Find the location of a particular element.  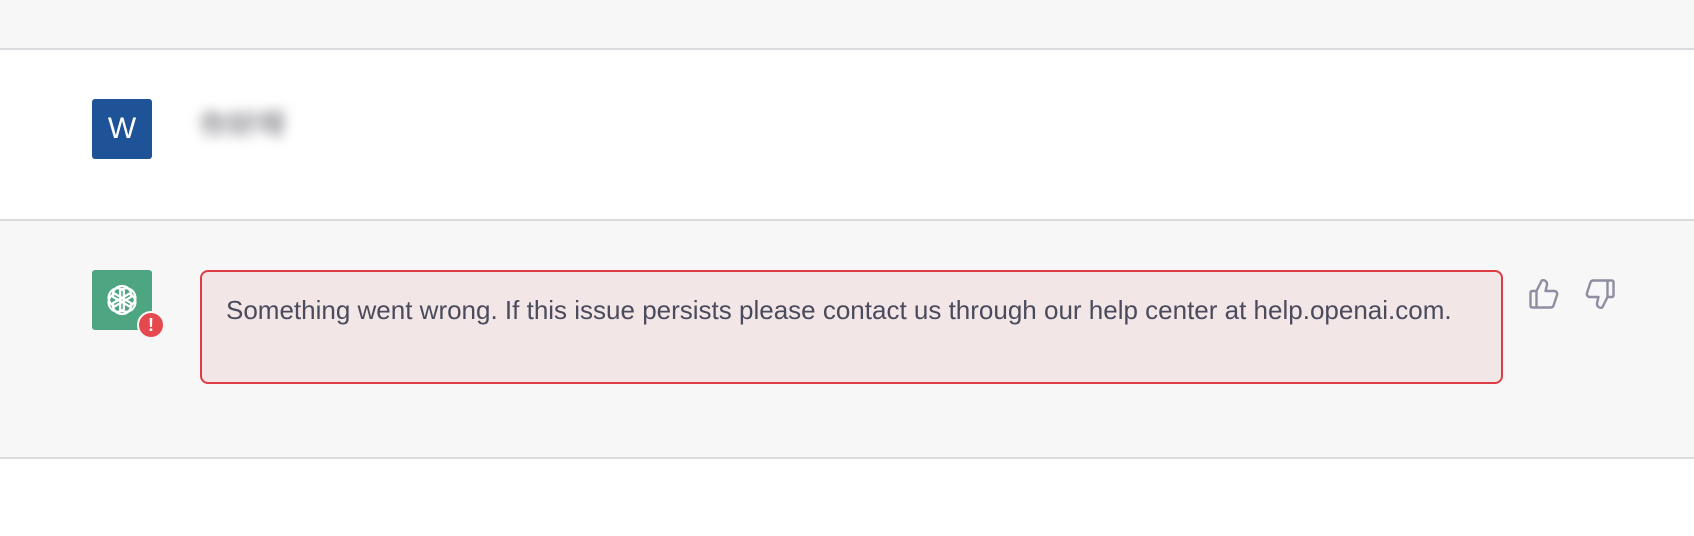

user-message-text: 你好呀 is located at coordinates (244, 124).